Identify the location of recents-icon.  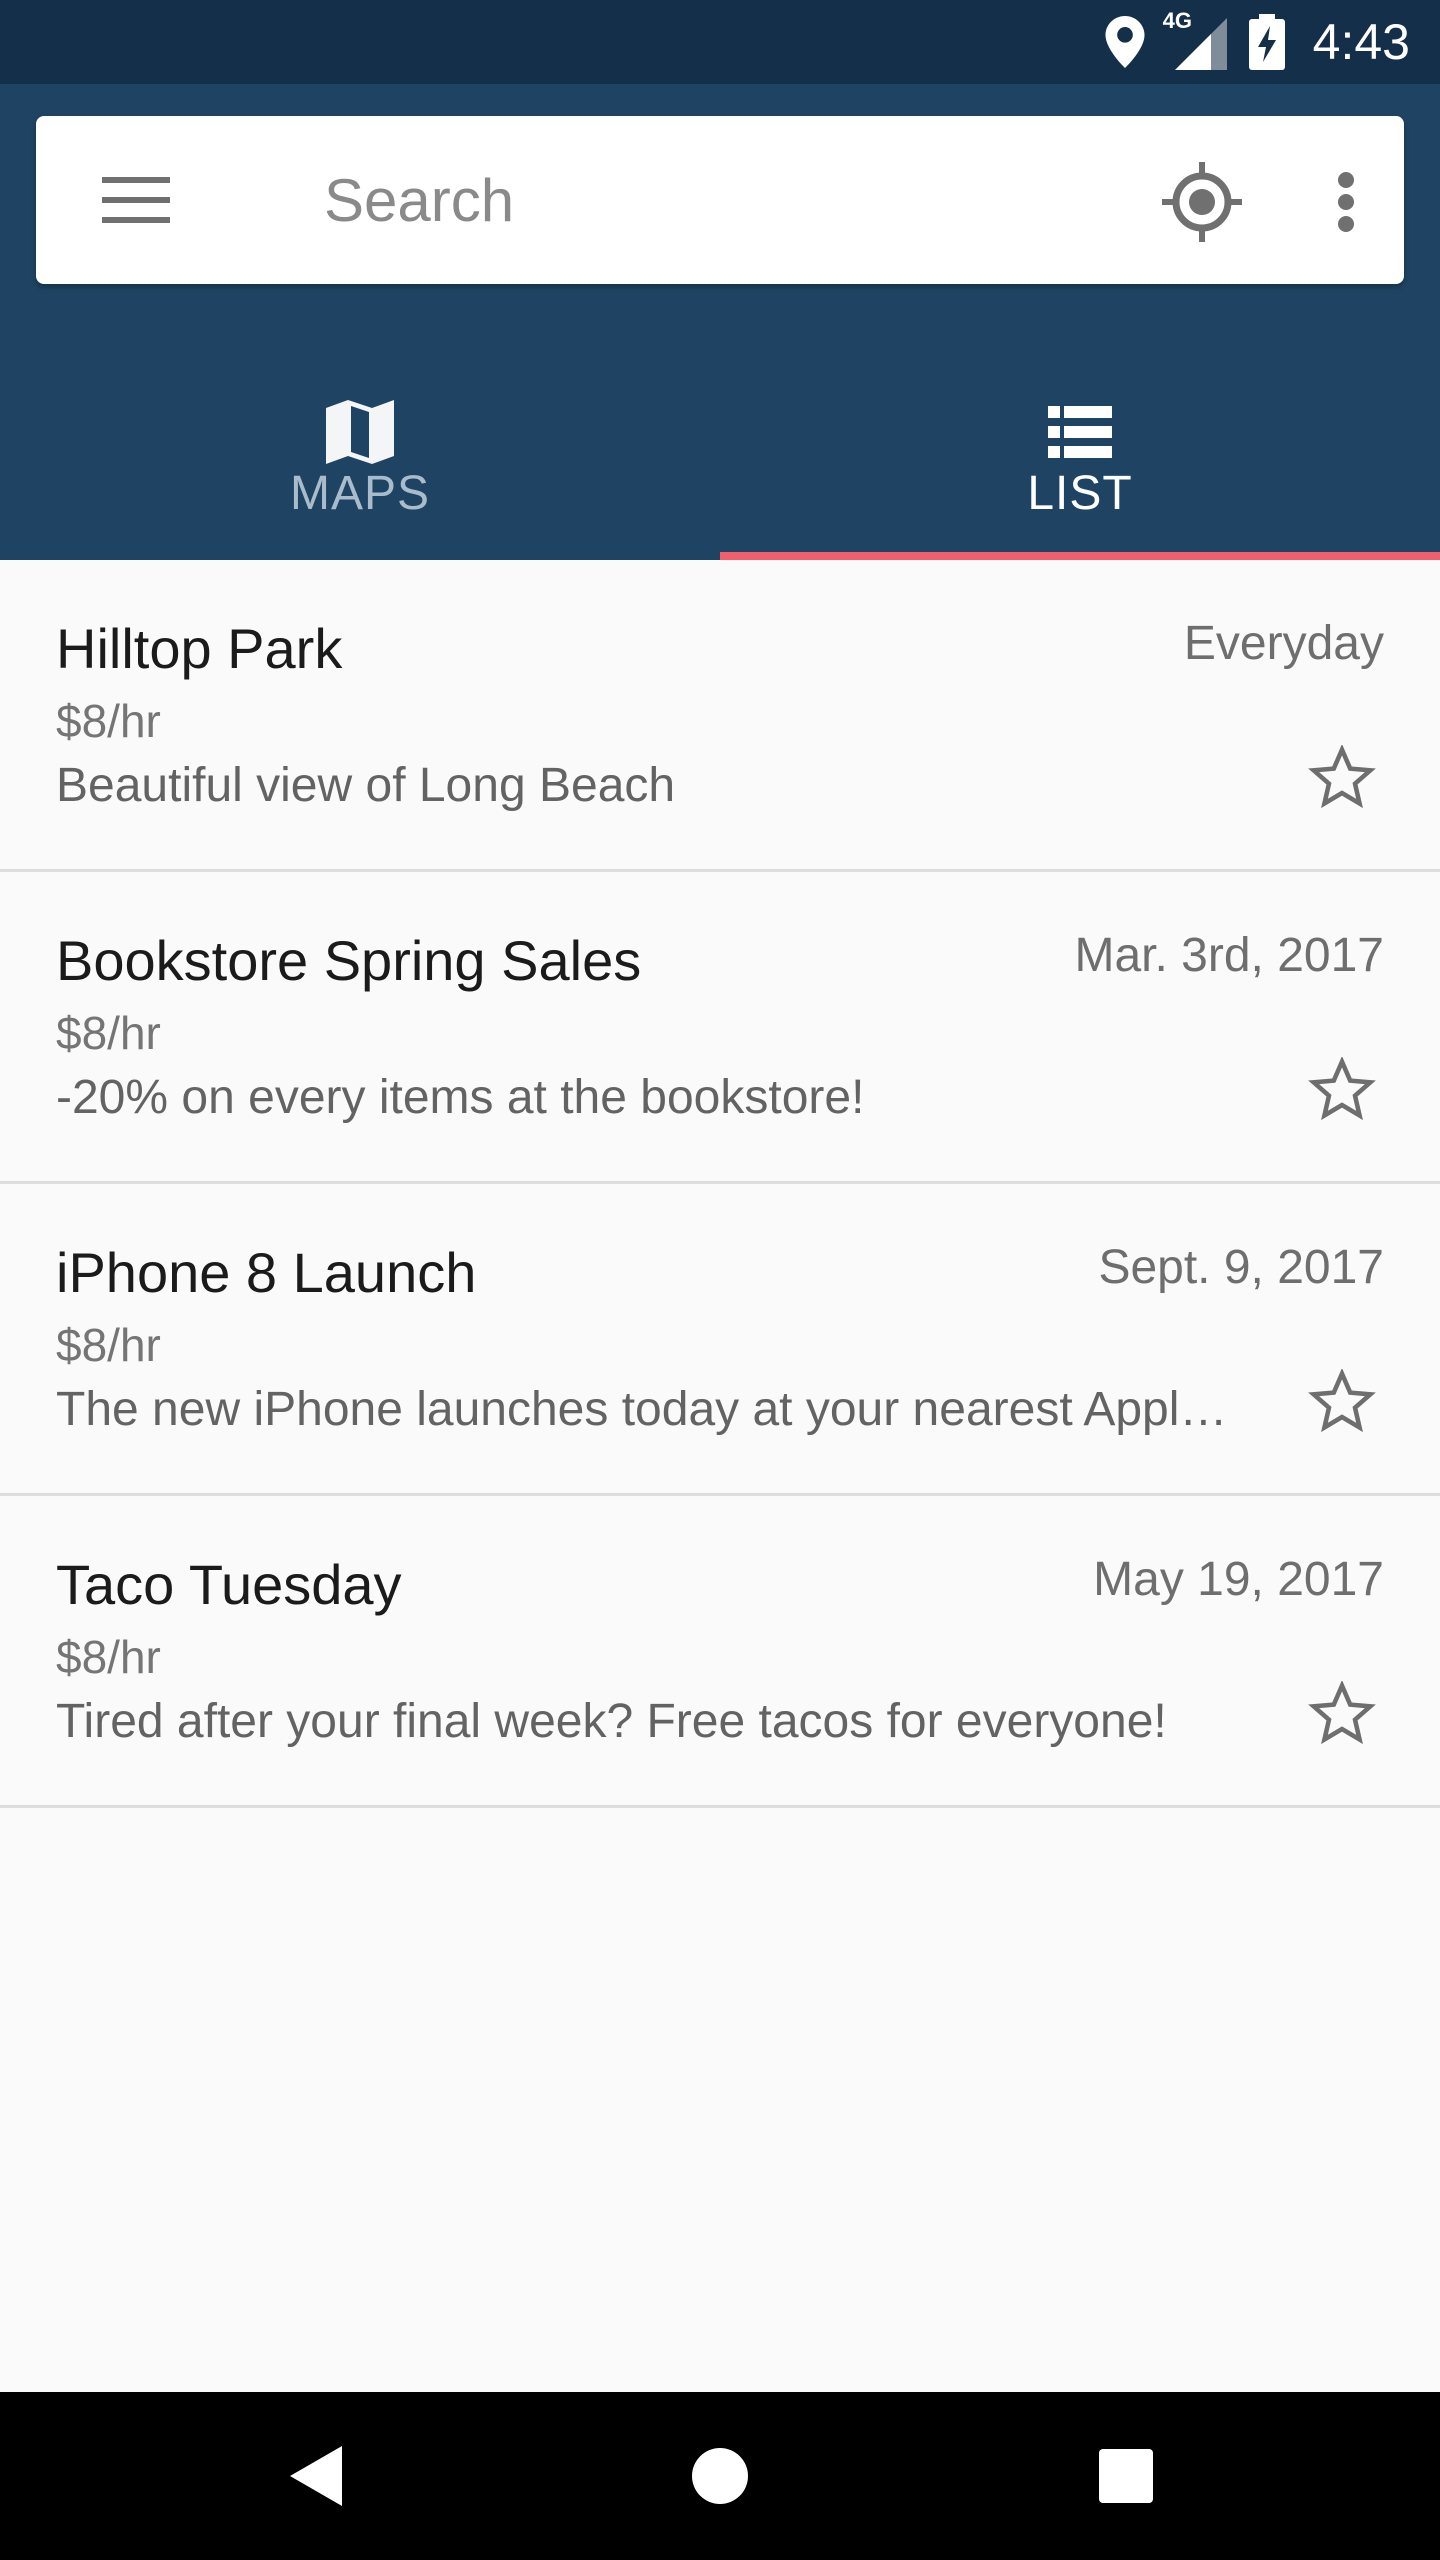
(1126, 2476).